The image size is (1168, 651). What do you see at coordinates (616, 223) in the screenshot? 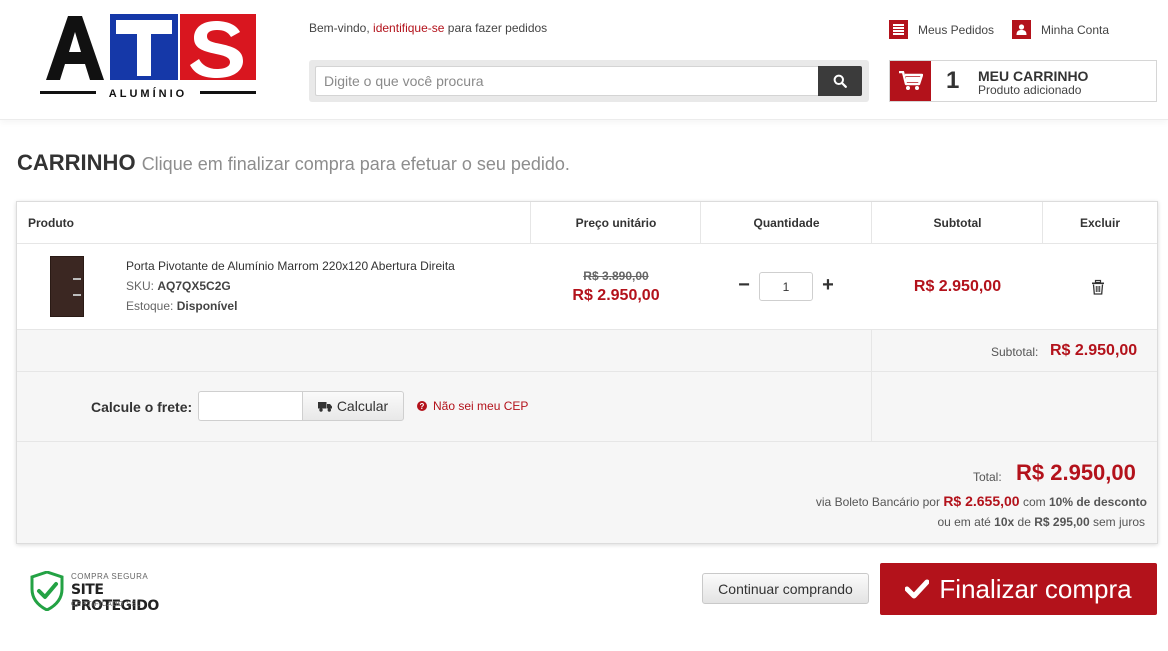
I see `header-unit-price: Preço unitário` at bounding box center [616, 223].